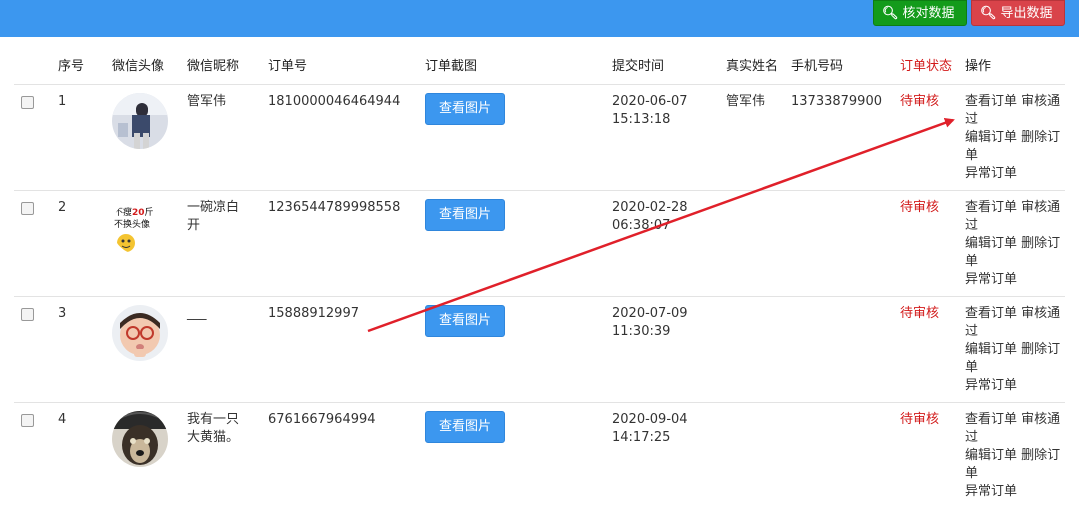 The image size is (1079, 508). I want to click on header-screenshot: 订单截图, so click(518, 68).